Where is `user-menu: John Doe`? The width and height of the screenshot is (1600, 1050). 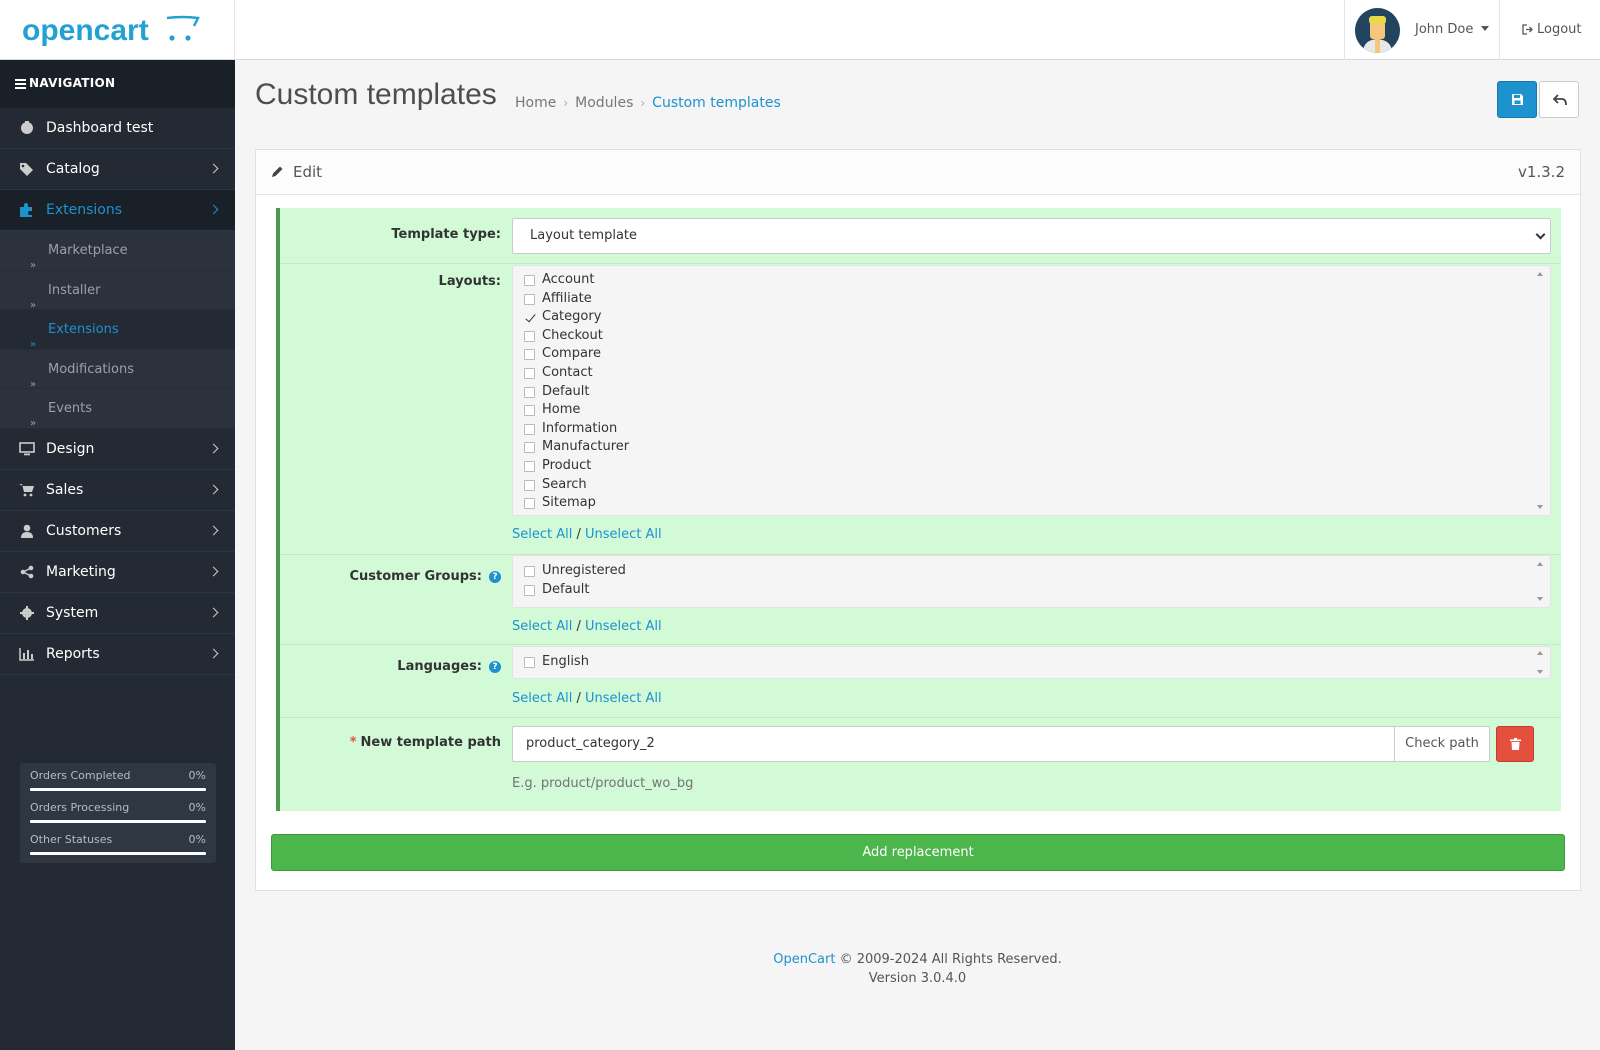 user-menu: John Doe is located at coordinates (1421, 30).